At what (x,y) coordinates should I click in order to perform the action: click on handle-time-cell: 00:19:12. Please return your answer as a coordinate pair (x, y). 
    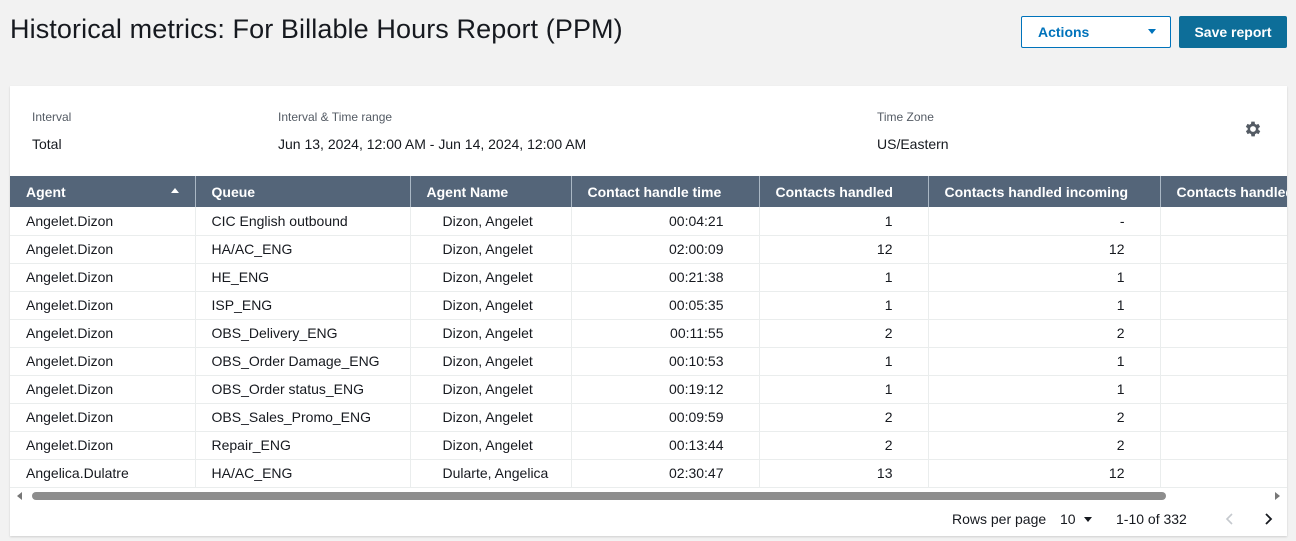
    Looking at the image, I should click on (665, 389).